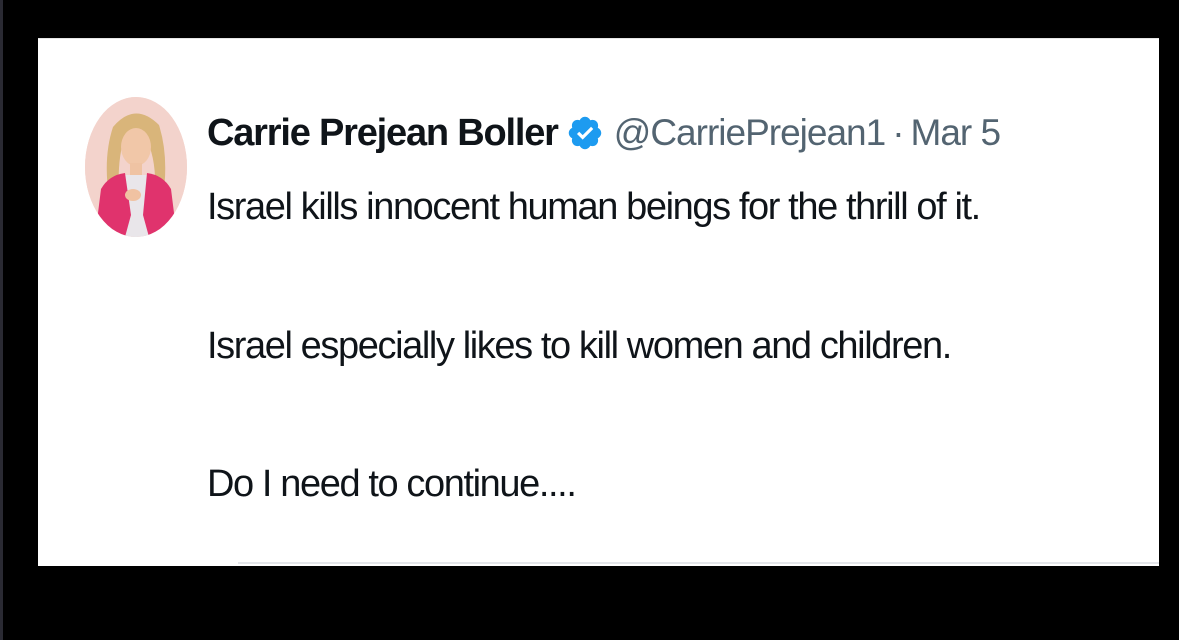  What do you see at coordinates (585, 133) in the screenshot?
I see `verified-check-icon` at bounding box center [585, 133].